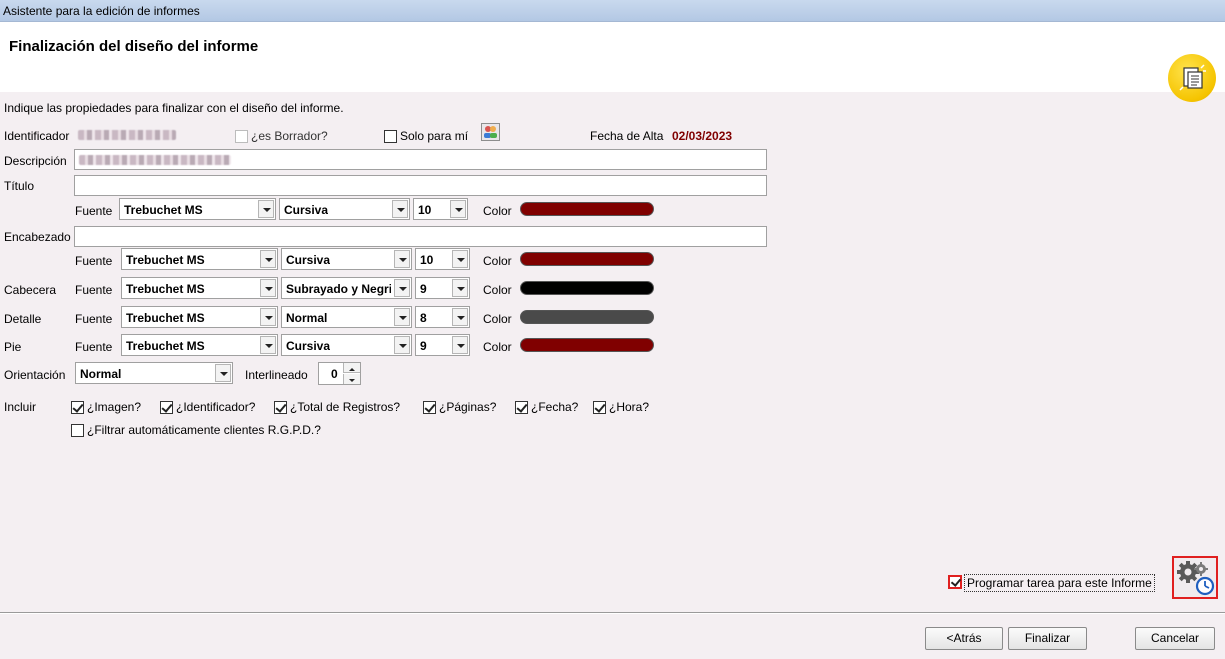 Image resolution: width=1225 pixels, height=659 pixels. Describe the element at coordinates (497, 211) in the screenshot. I see `titulo-color-label: Color` at that location.